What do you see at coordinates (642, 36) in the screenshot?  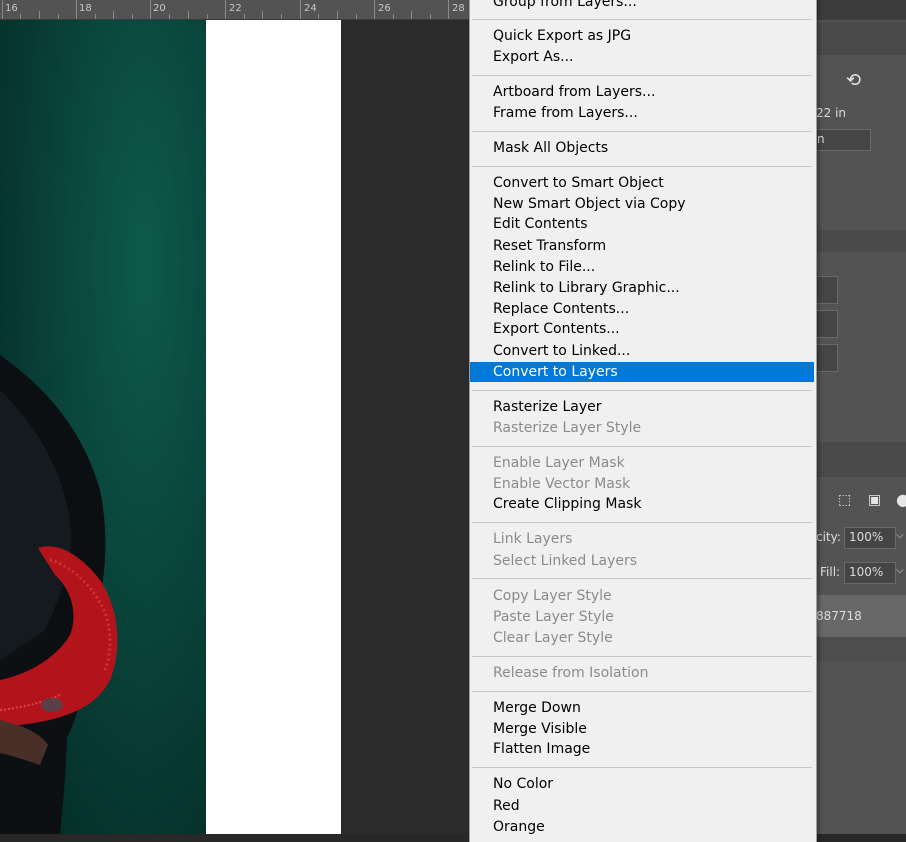 I see `menu-item-quick-export-jpg: Quick Export as JPG` at bounding box center [642, 36].